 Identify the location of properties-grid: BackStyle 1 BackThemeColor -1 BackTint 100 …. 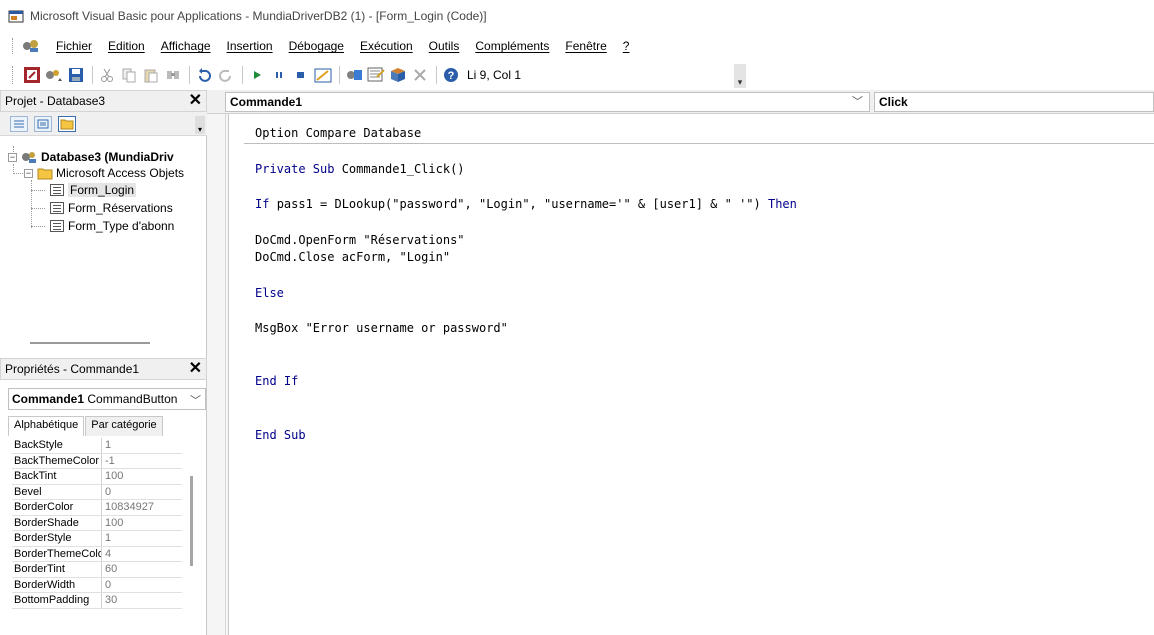
(97, 523).